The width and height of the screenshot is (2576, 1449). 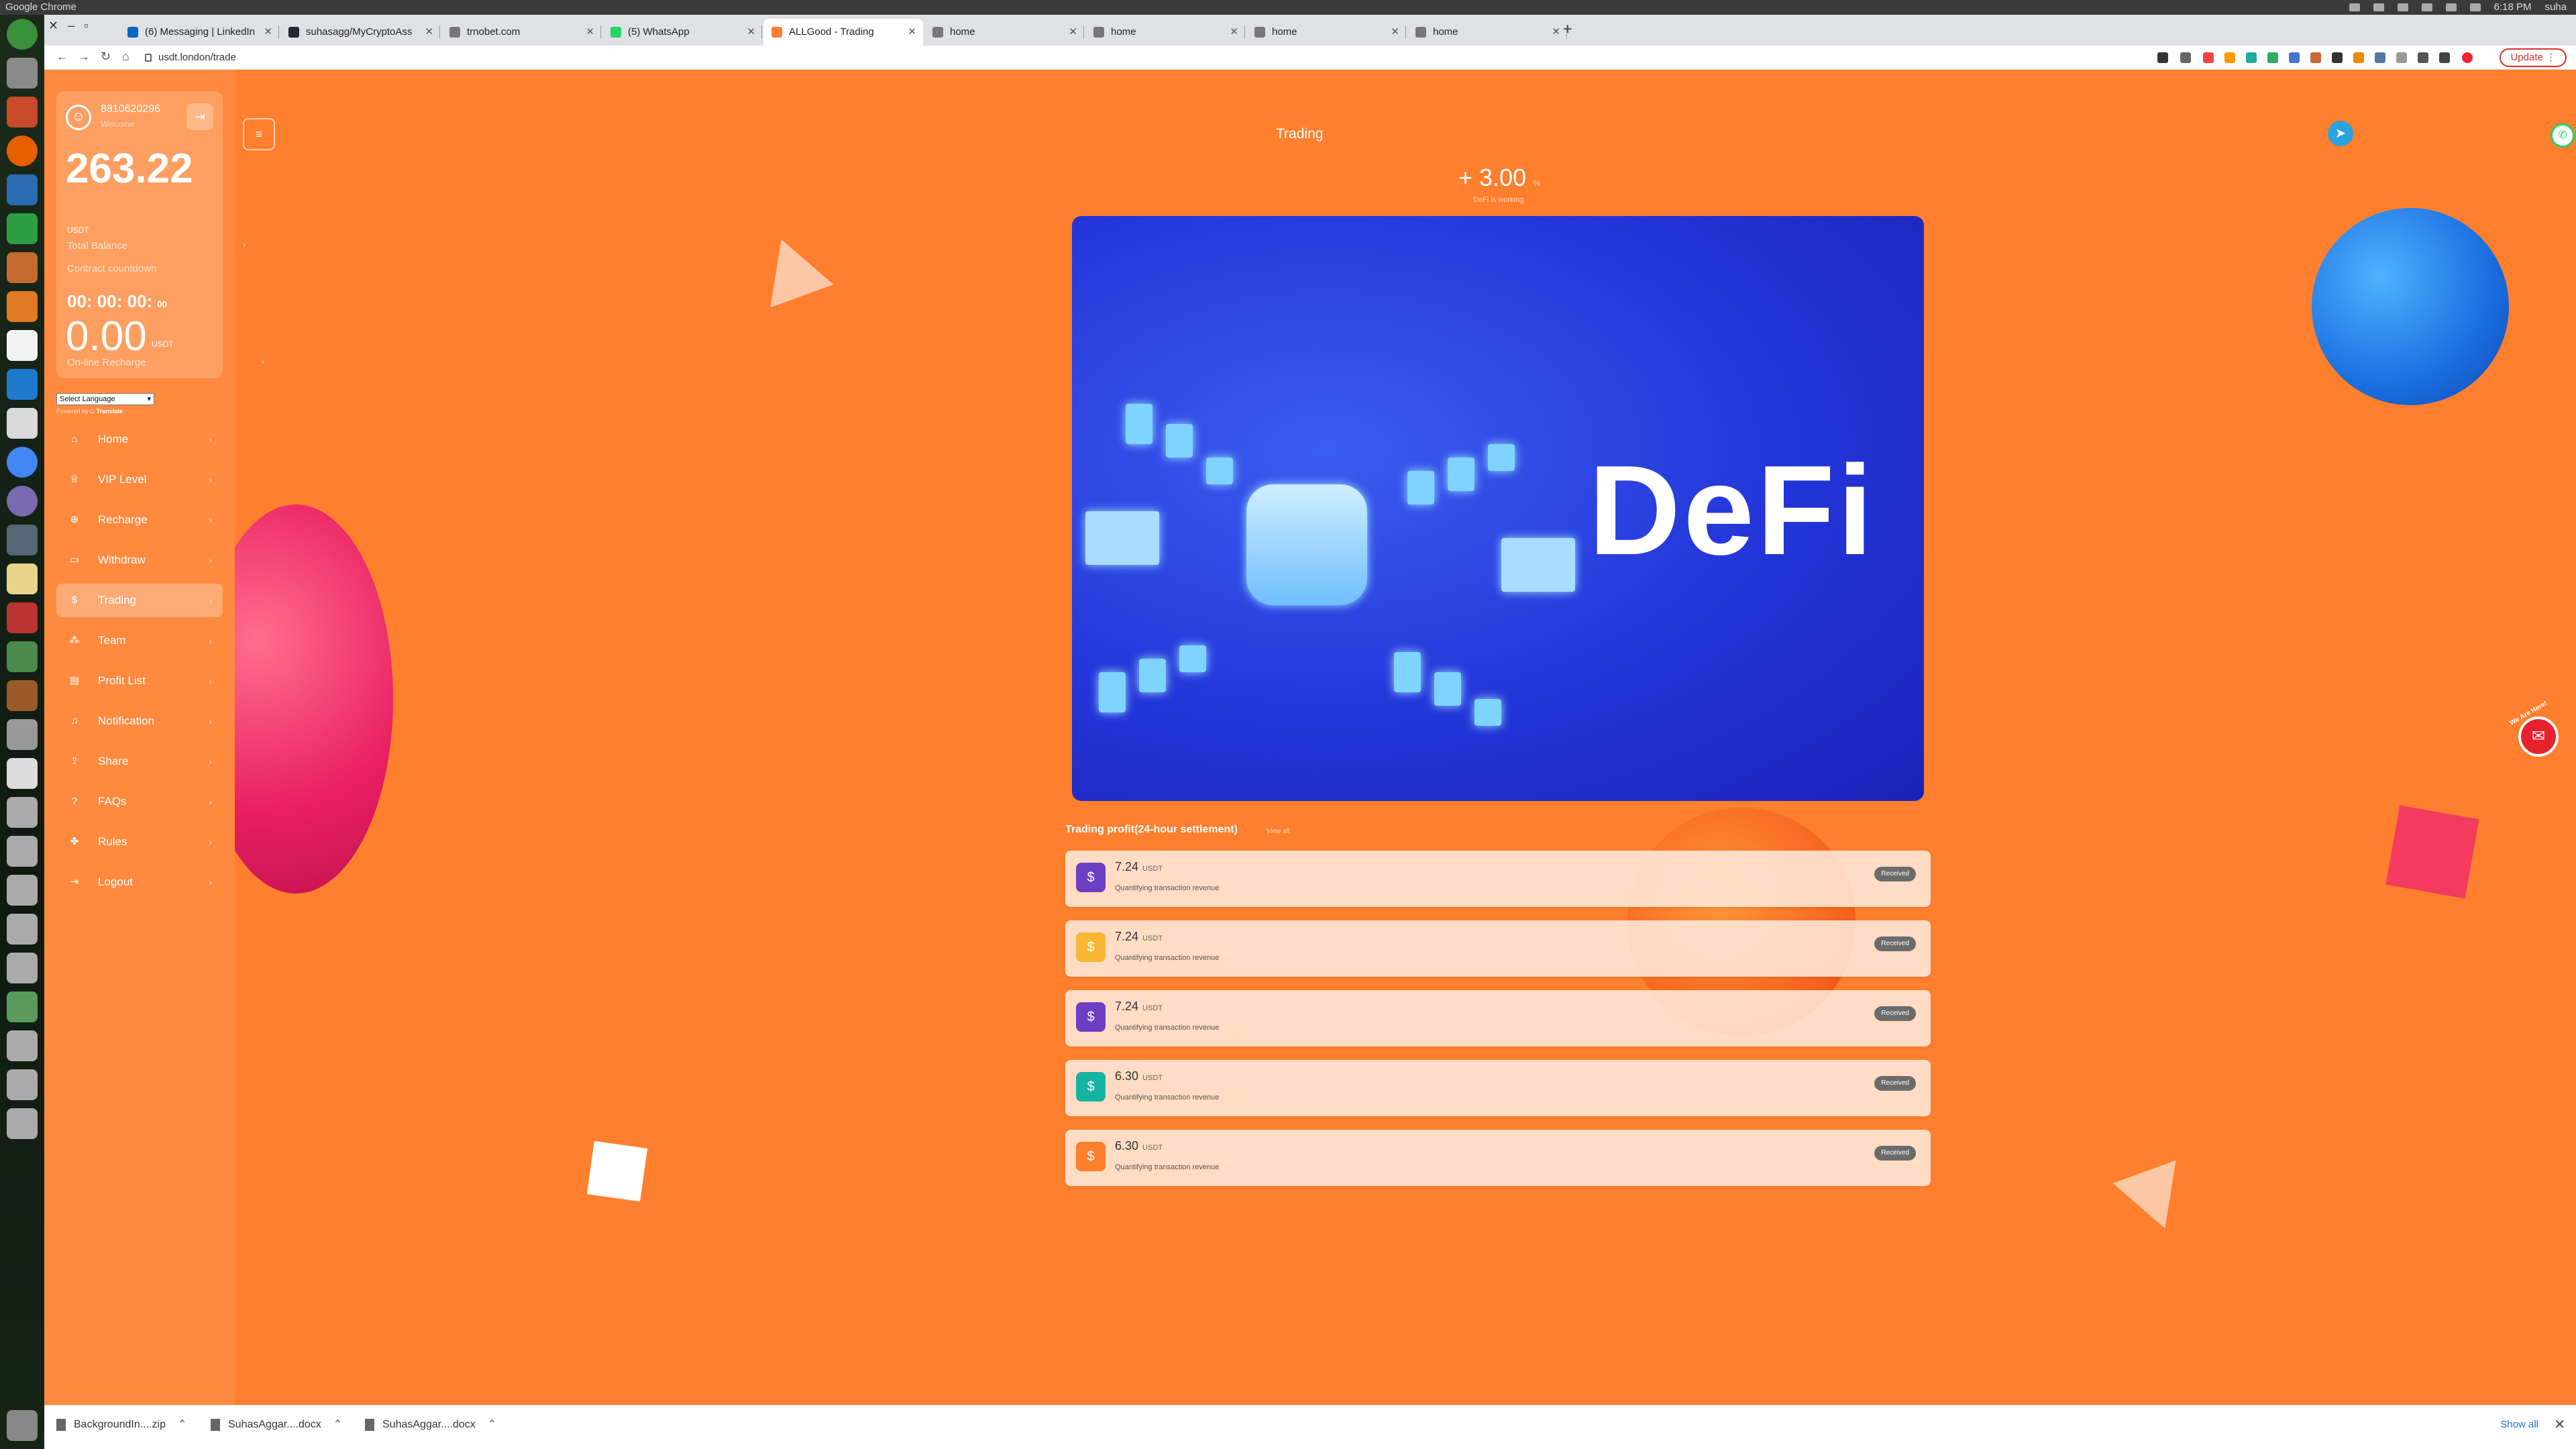 I want to click on sidebar-item-share: ⇪ Share ›, so click(x=139, y=761).